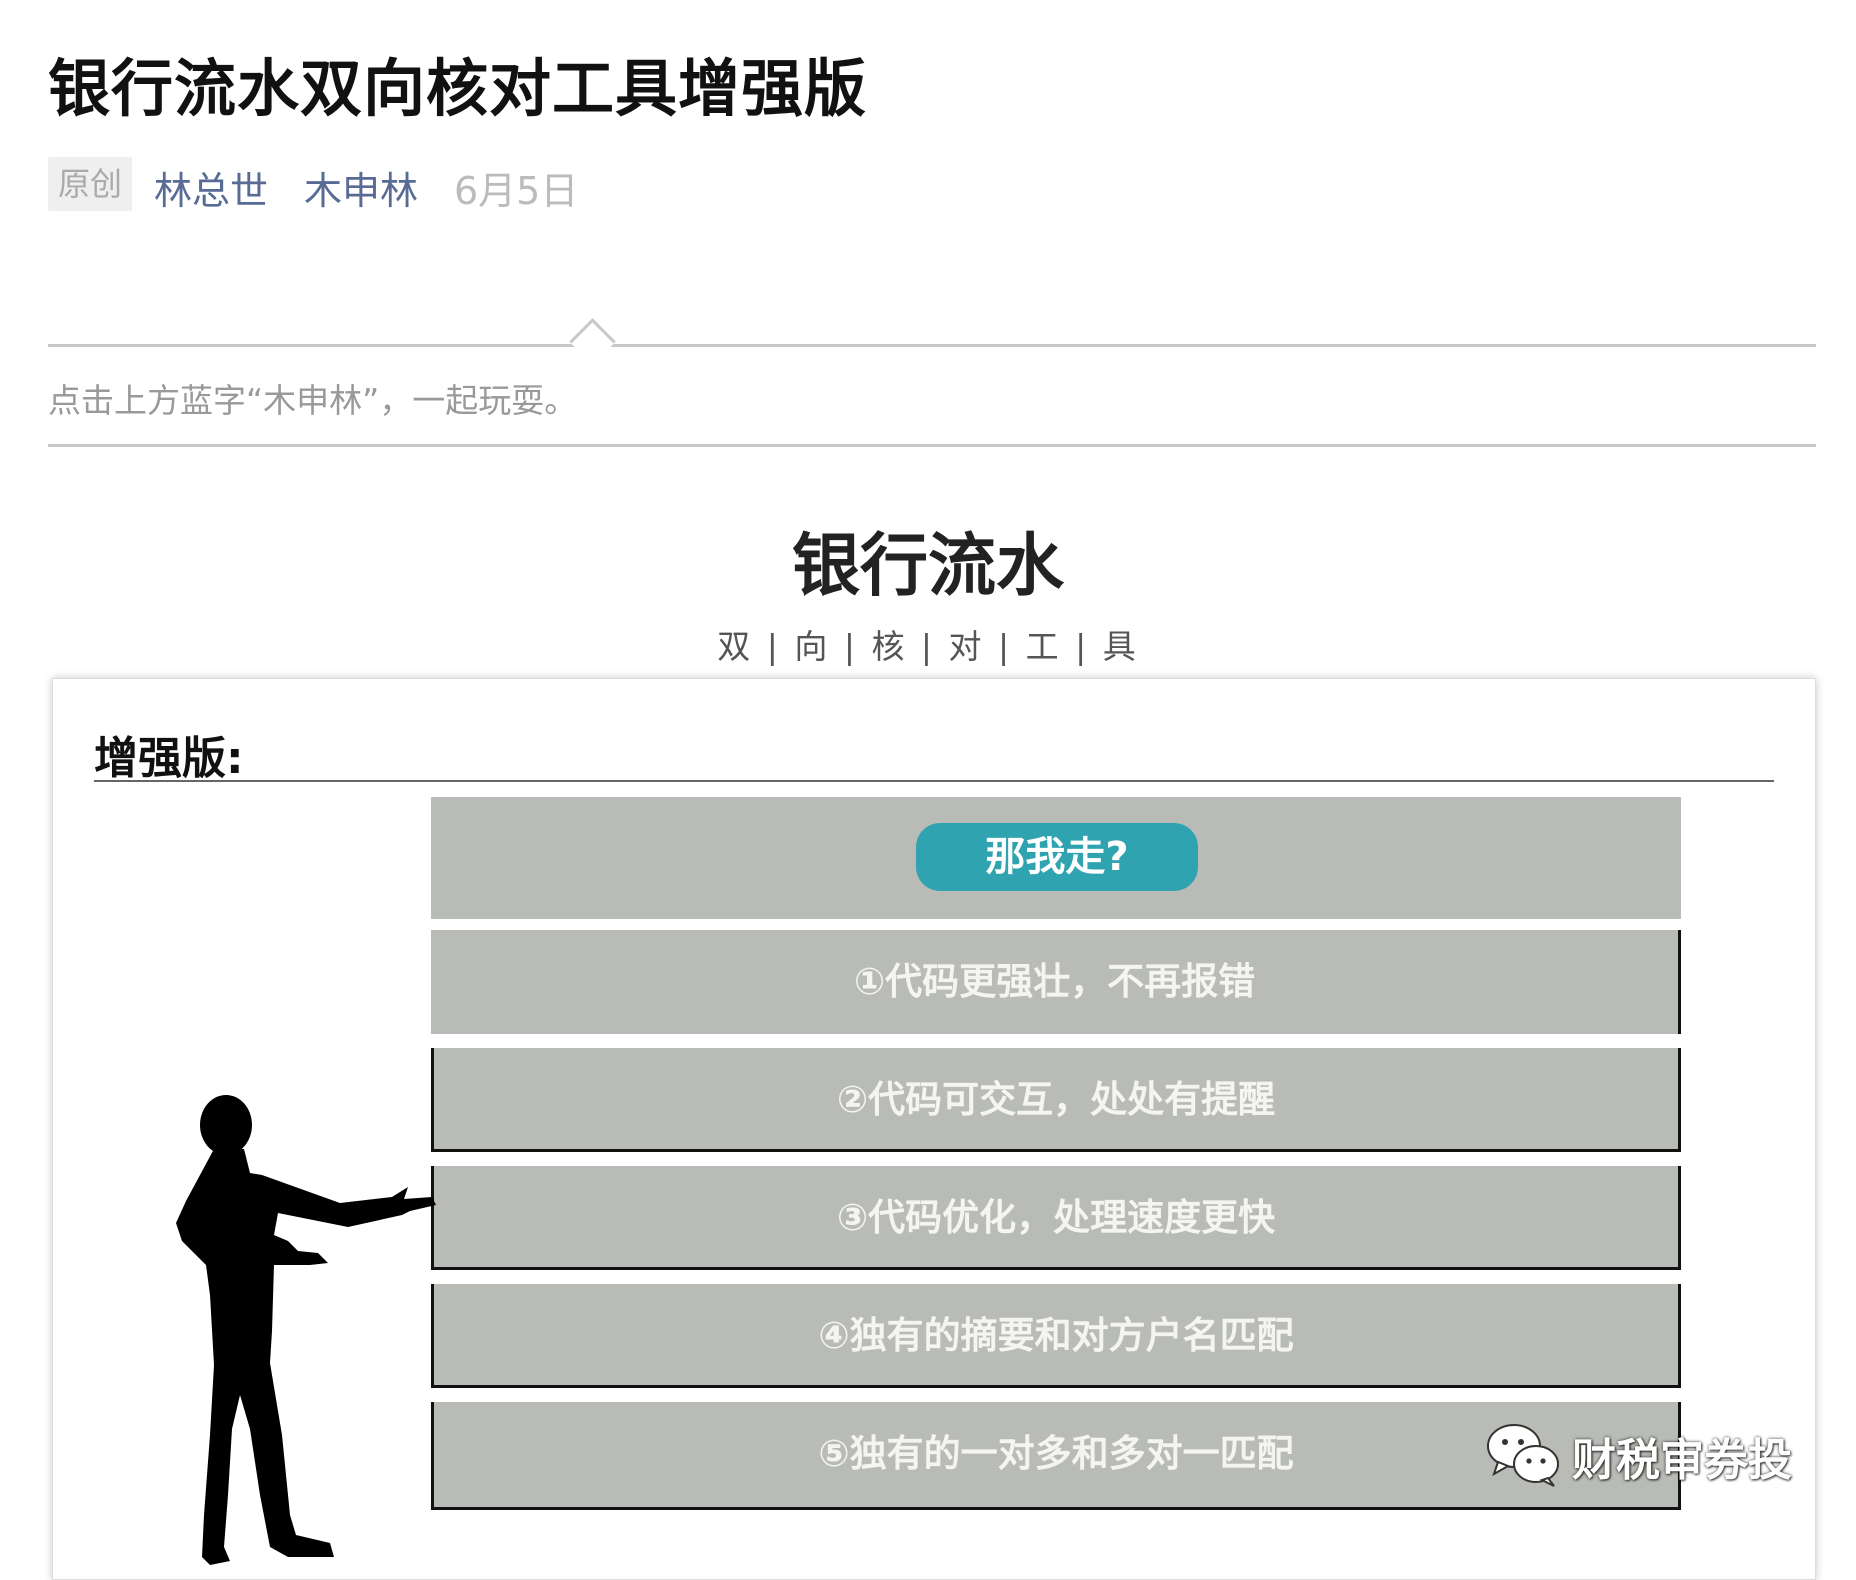 The width and height of the screenshot is (1856, 1580). What do you see at coordinates (1056, 1336) in the screenshot?
I see `feature-item: ④独有的摘要和对方户名匹配` at bounding box center [1056, 1336].